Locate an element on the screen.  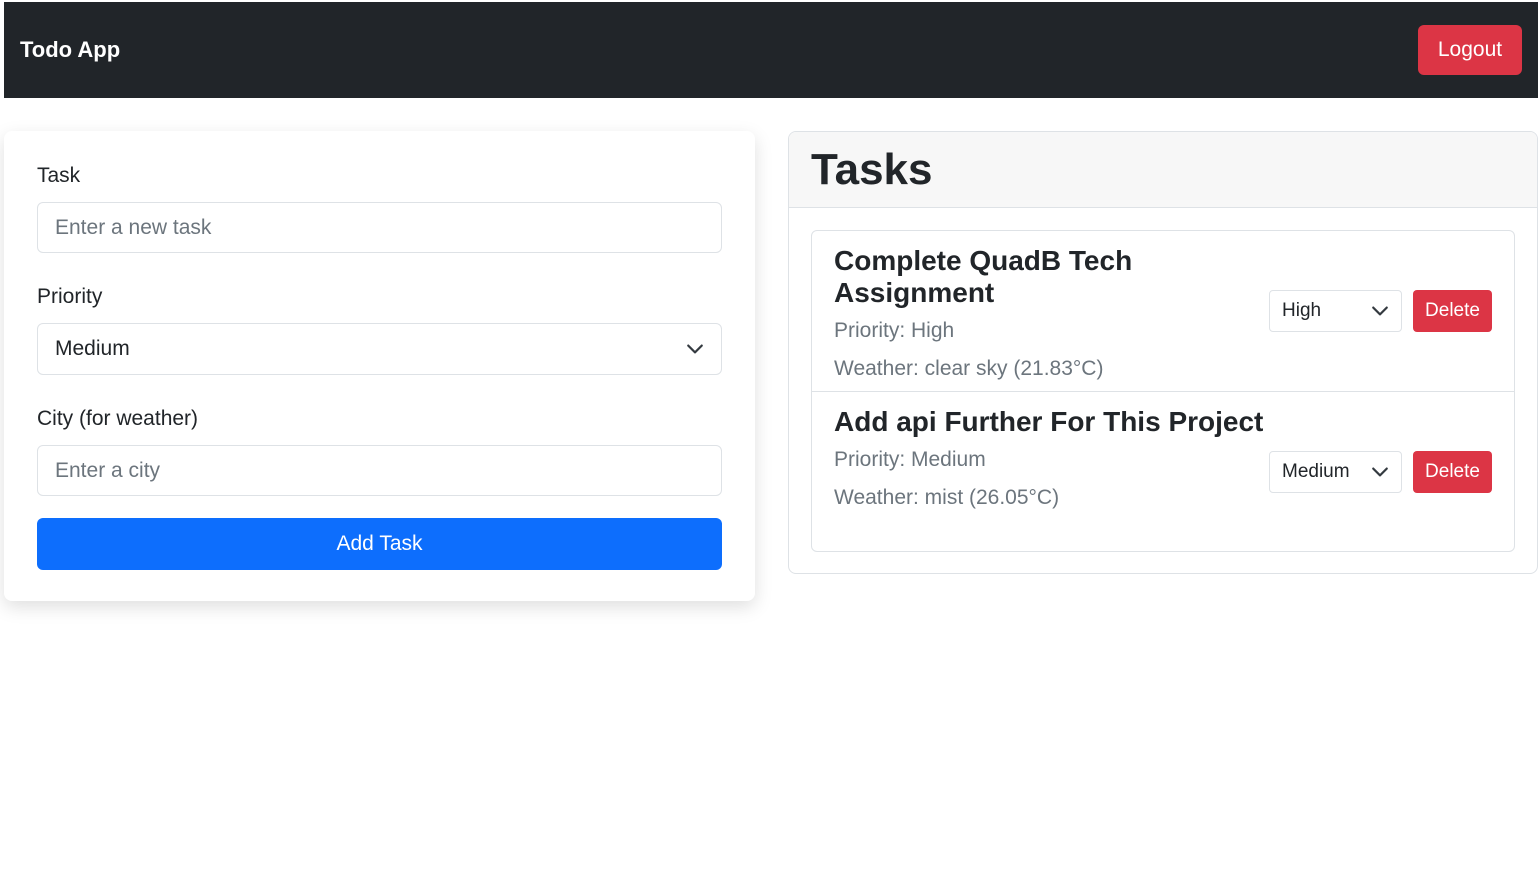
task-weather: Weather: clear sky (21.83°C) is located at coordinates (969, 368).